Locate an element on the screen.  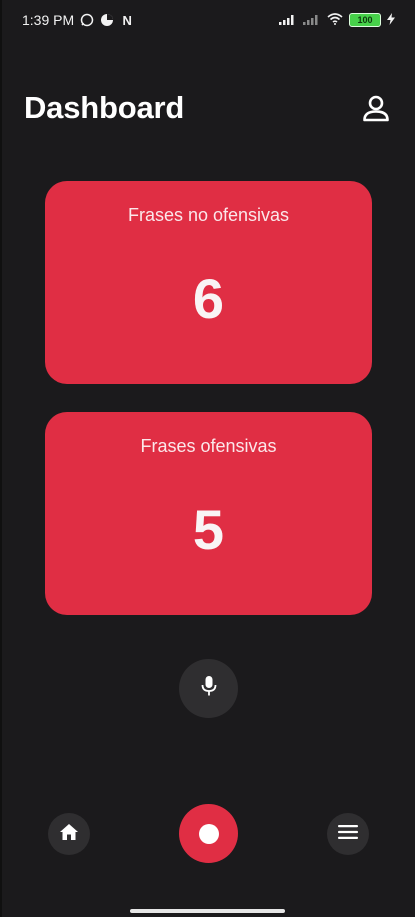
battery-icon: 100 is located at coordinates (365, 20).